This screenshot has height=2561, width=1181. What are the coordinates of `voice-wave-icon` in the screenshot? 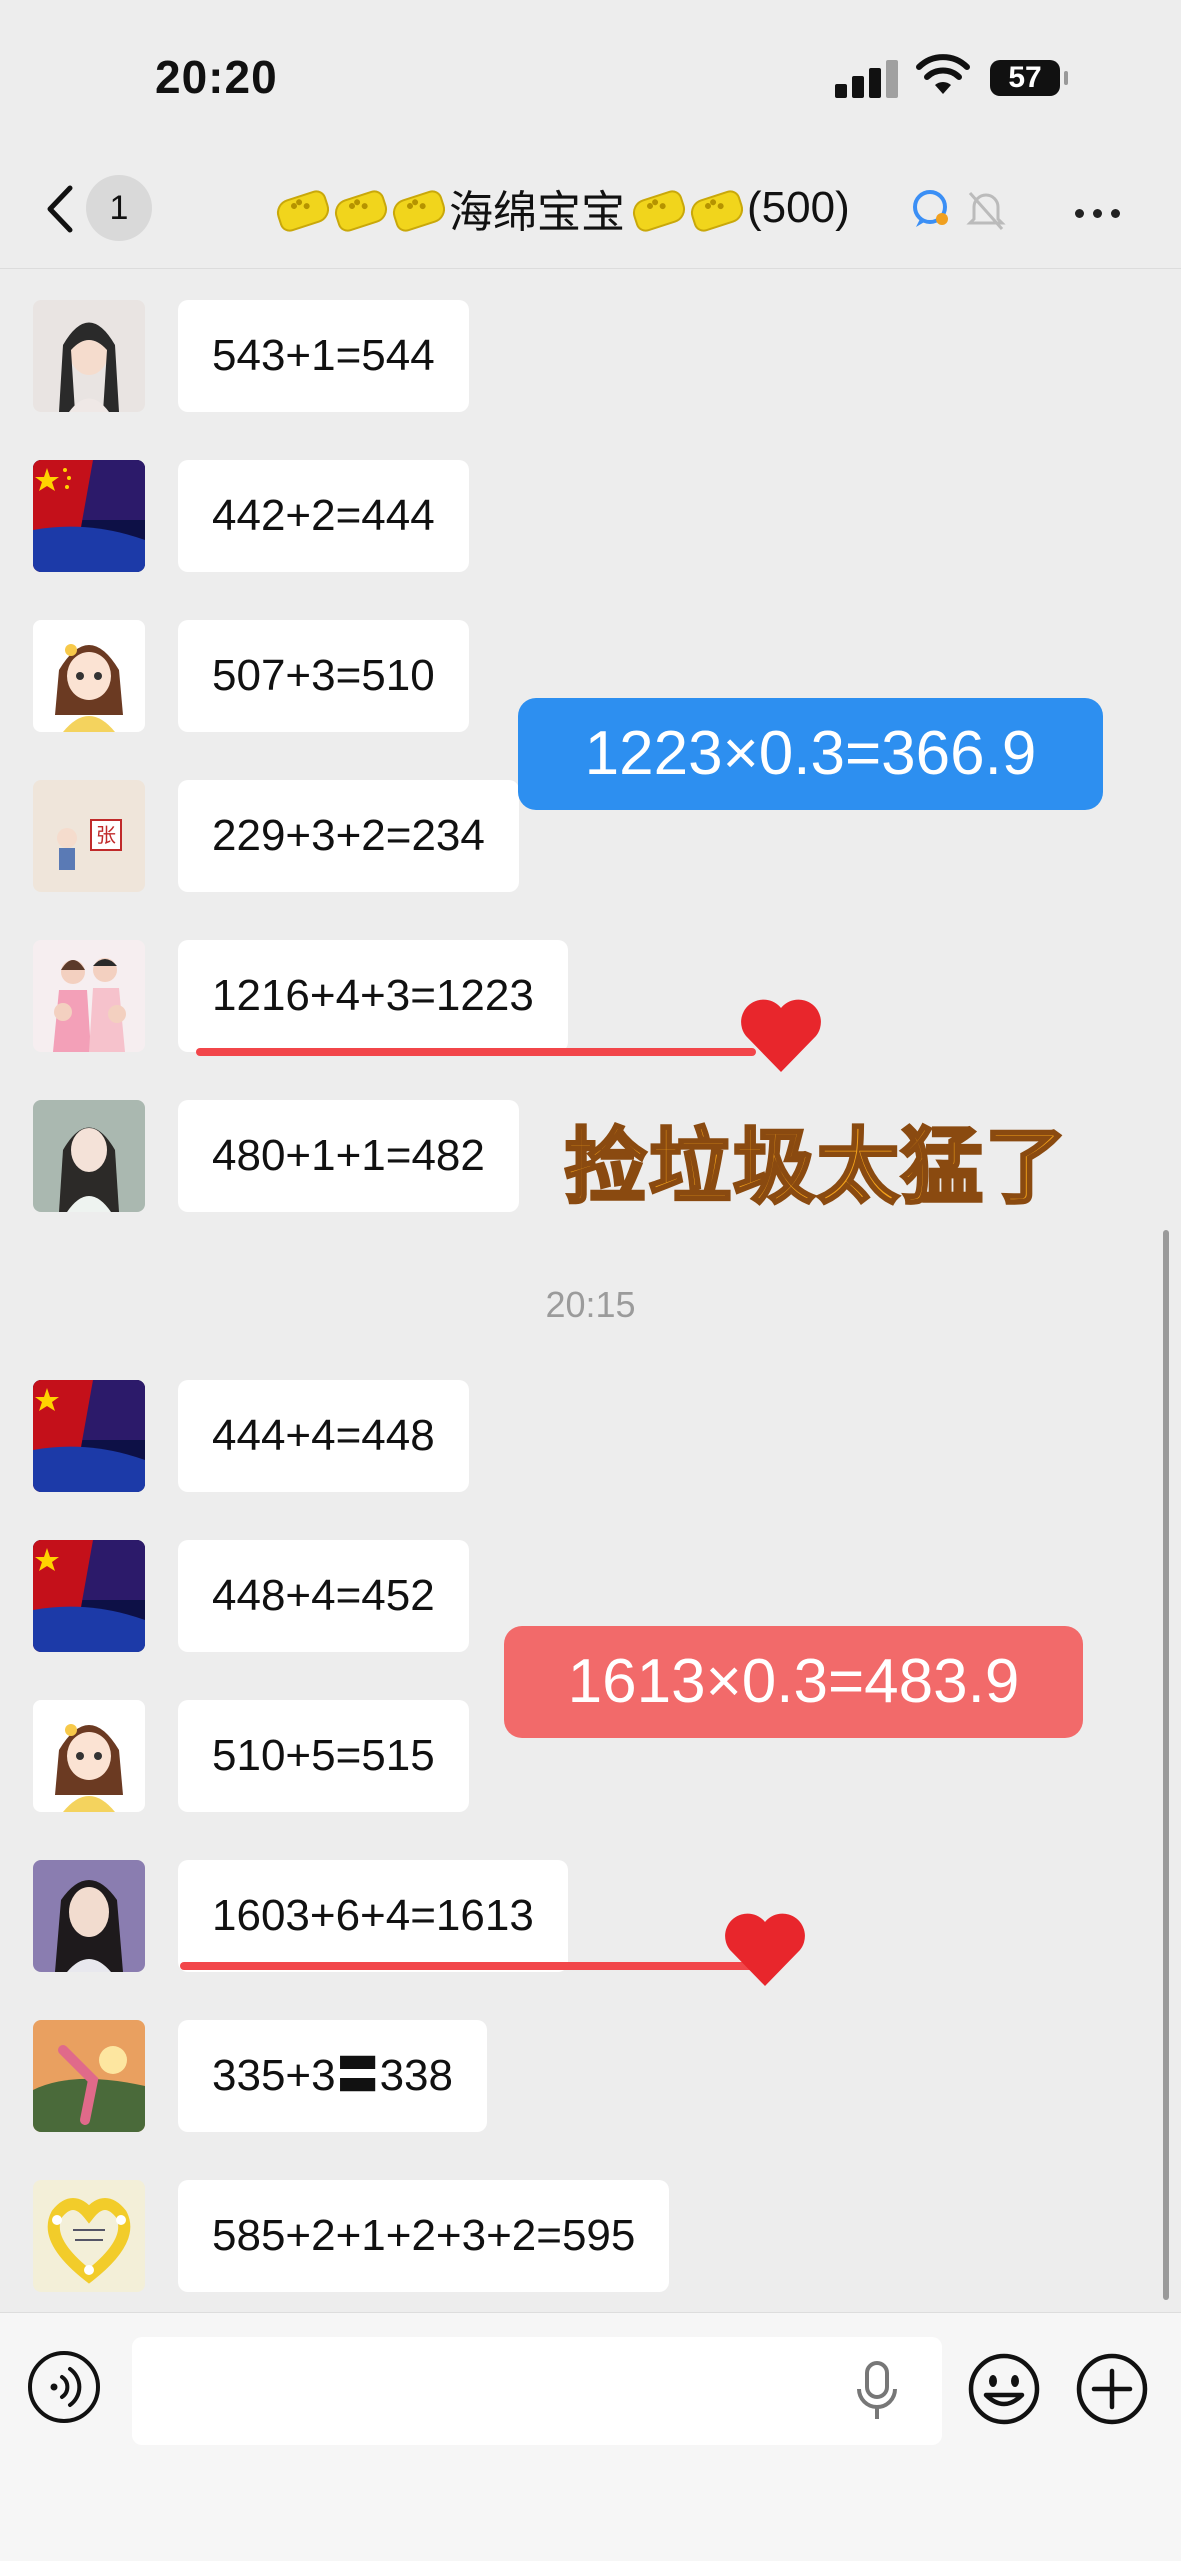 It's located at (66, 2387).